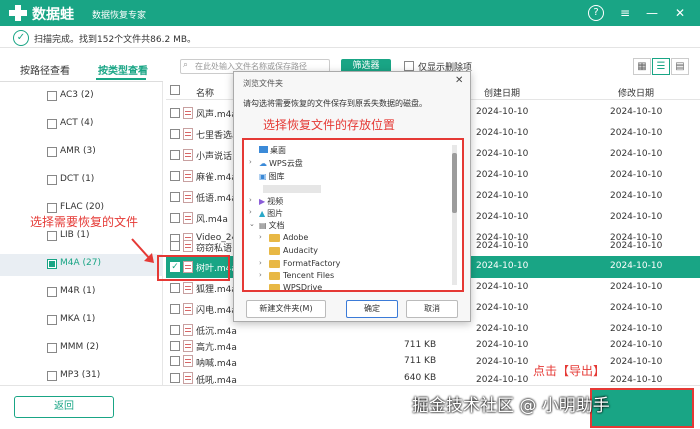 The width and height of the screenshot is (700, 429). I want to click on back-button: 返回, so click(64, 407).